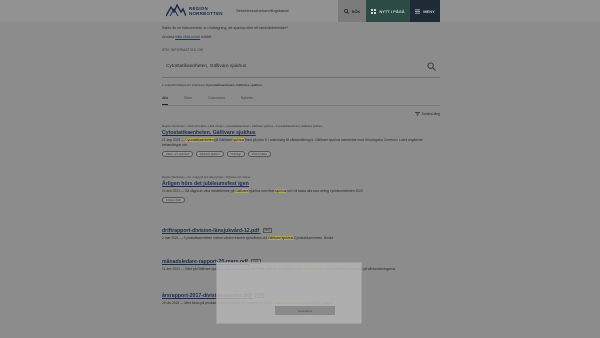  Describe the element at coordinates (301, 101) in the screenshot. I see `result-tabs: Alla Sidor Dokument Nyheter` at that location.